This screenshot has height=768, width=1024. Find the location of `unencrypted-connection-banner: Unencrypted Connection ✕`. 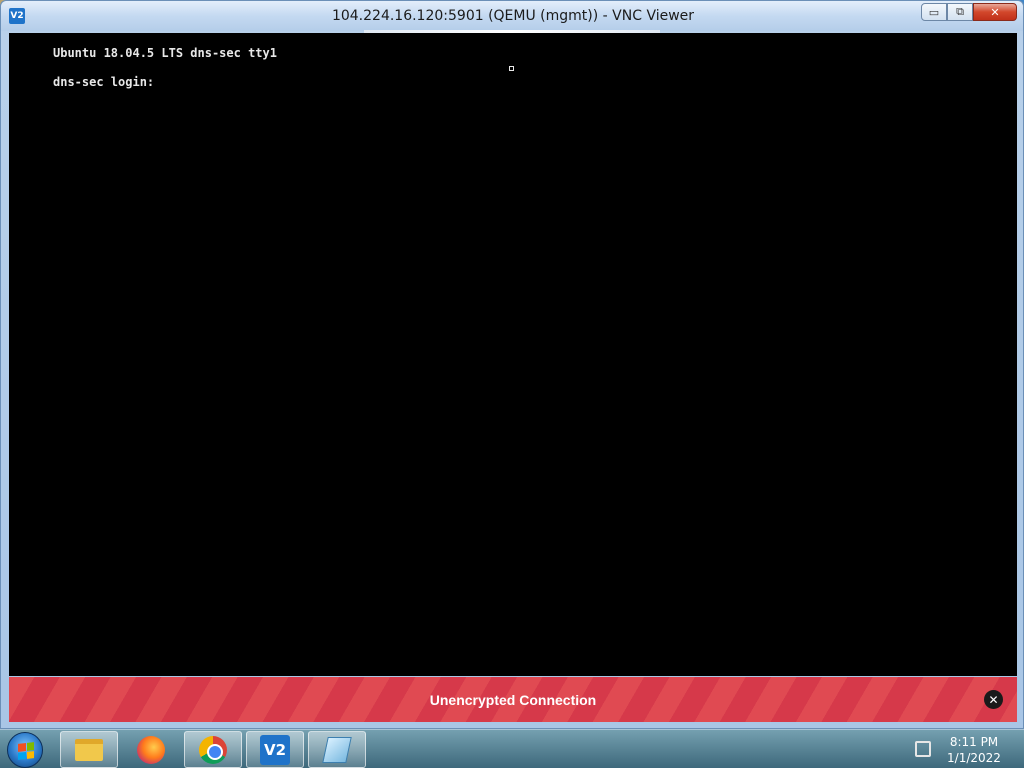

unencrypted-connection-banner: Unencrypted Connection ✕ is located at coordinates (513, 699).